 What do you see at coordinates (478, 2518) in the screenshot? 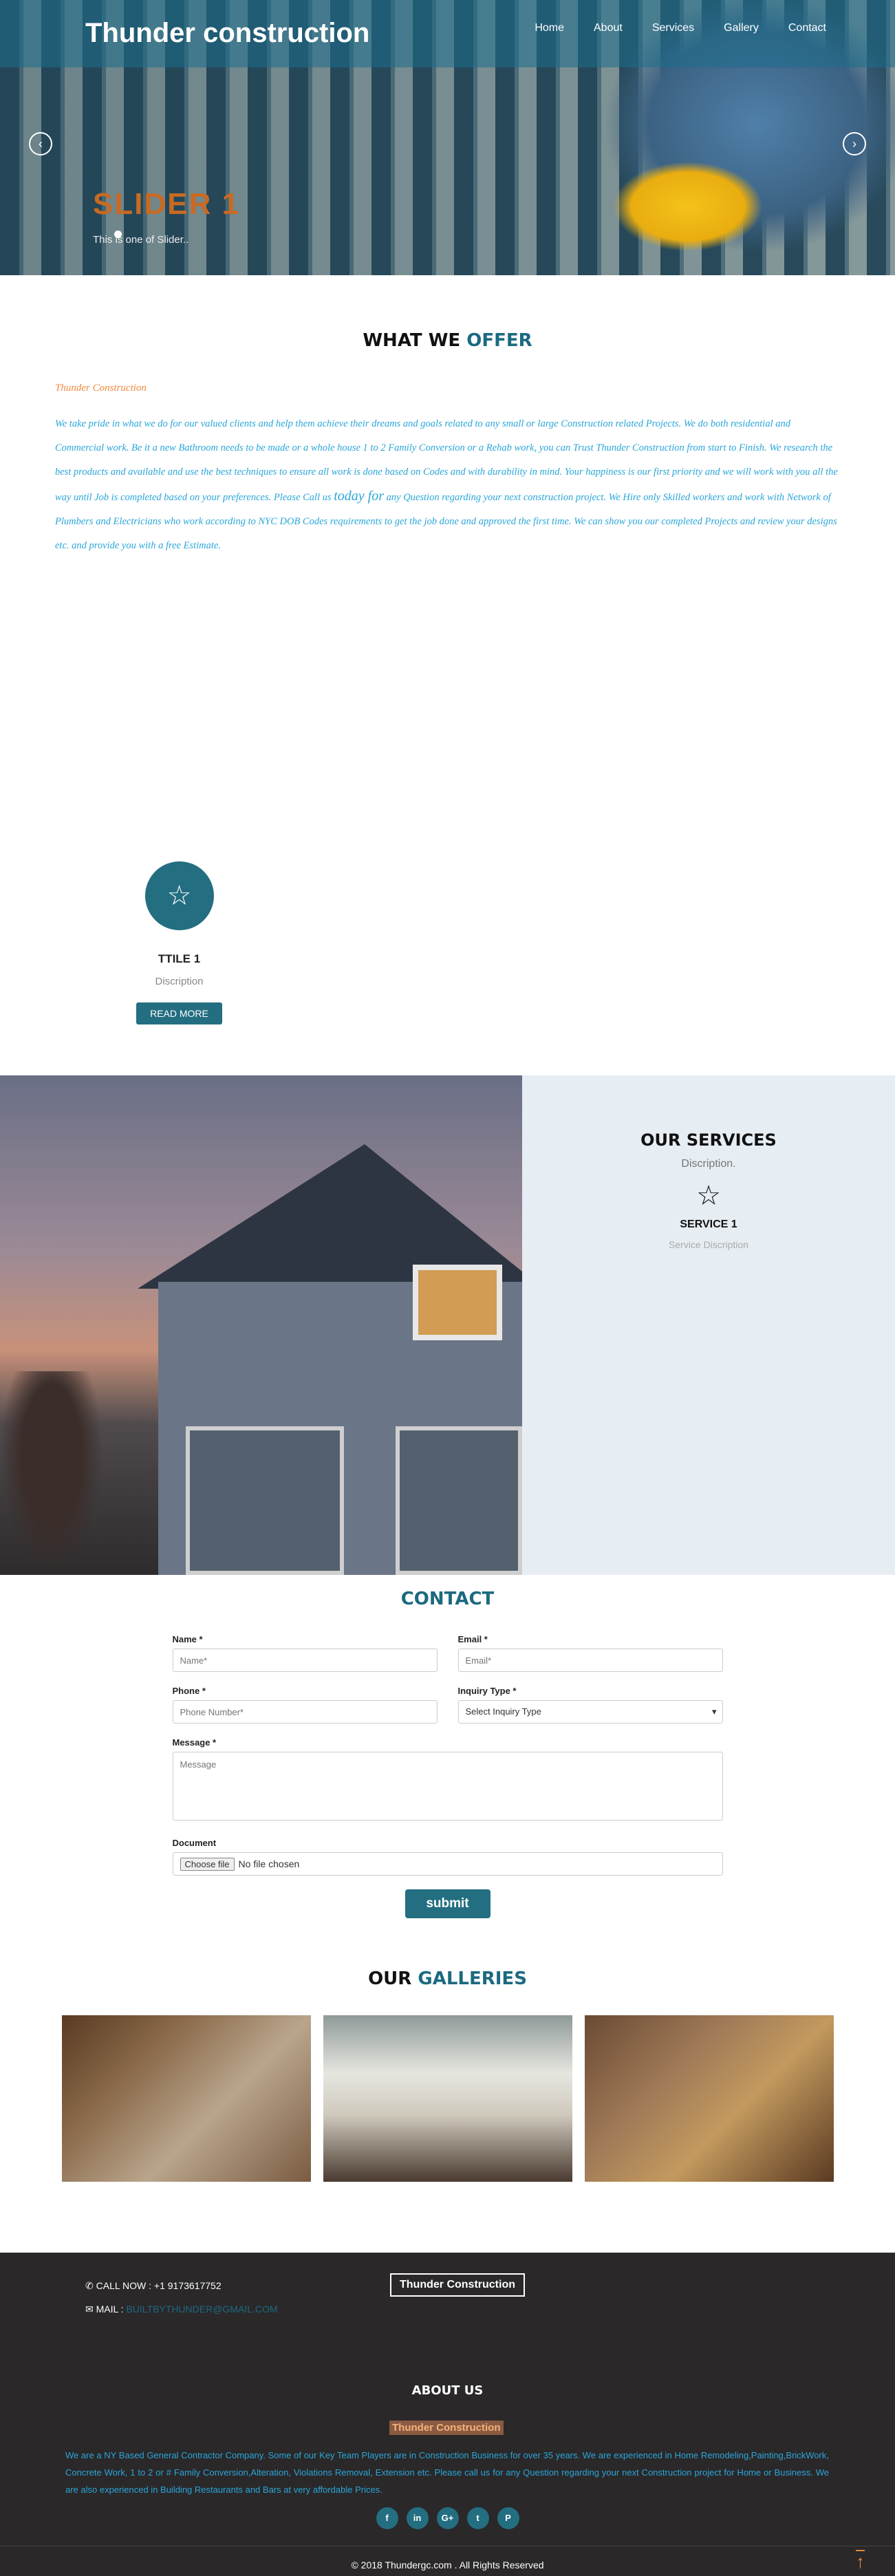
I see `twitter-icon: t` at bounding box center [478, 2518].